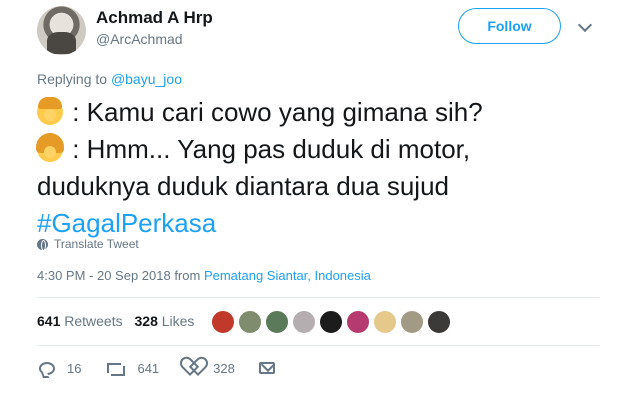 This screenshot has height=401, width=635. I want to click on tweet-line-2: : Hmm... Yang pas duduk di motor,, so click(326, 149).